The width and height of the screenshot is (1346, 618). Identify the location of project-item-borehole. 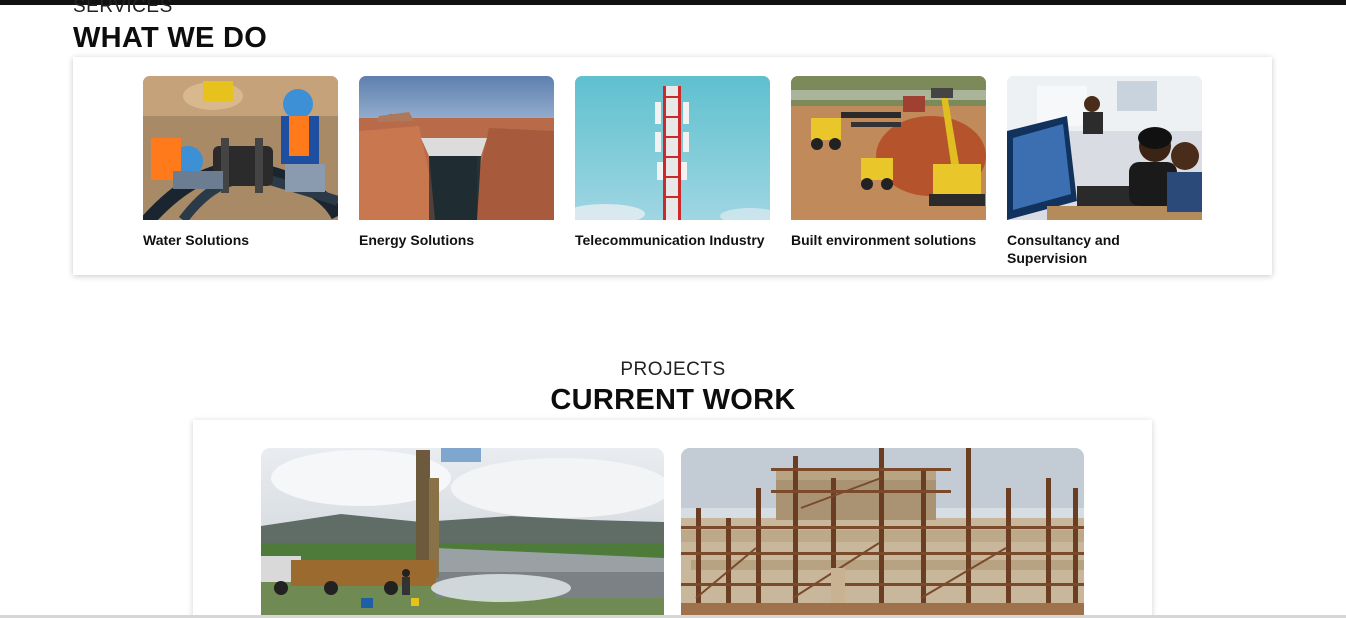
(462, 533).